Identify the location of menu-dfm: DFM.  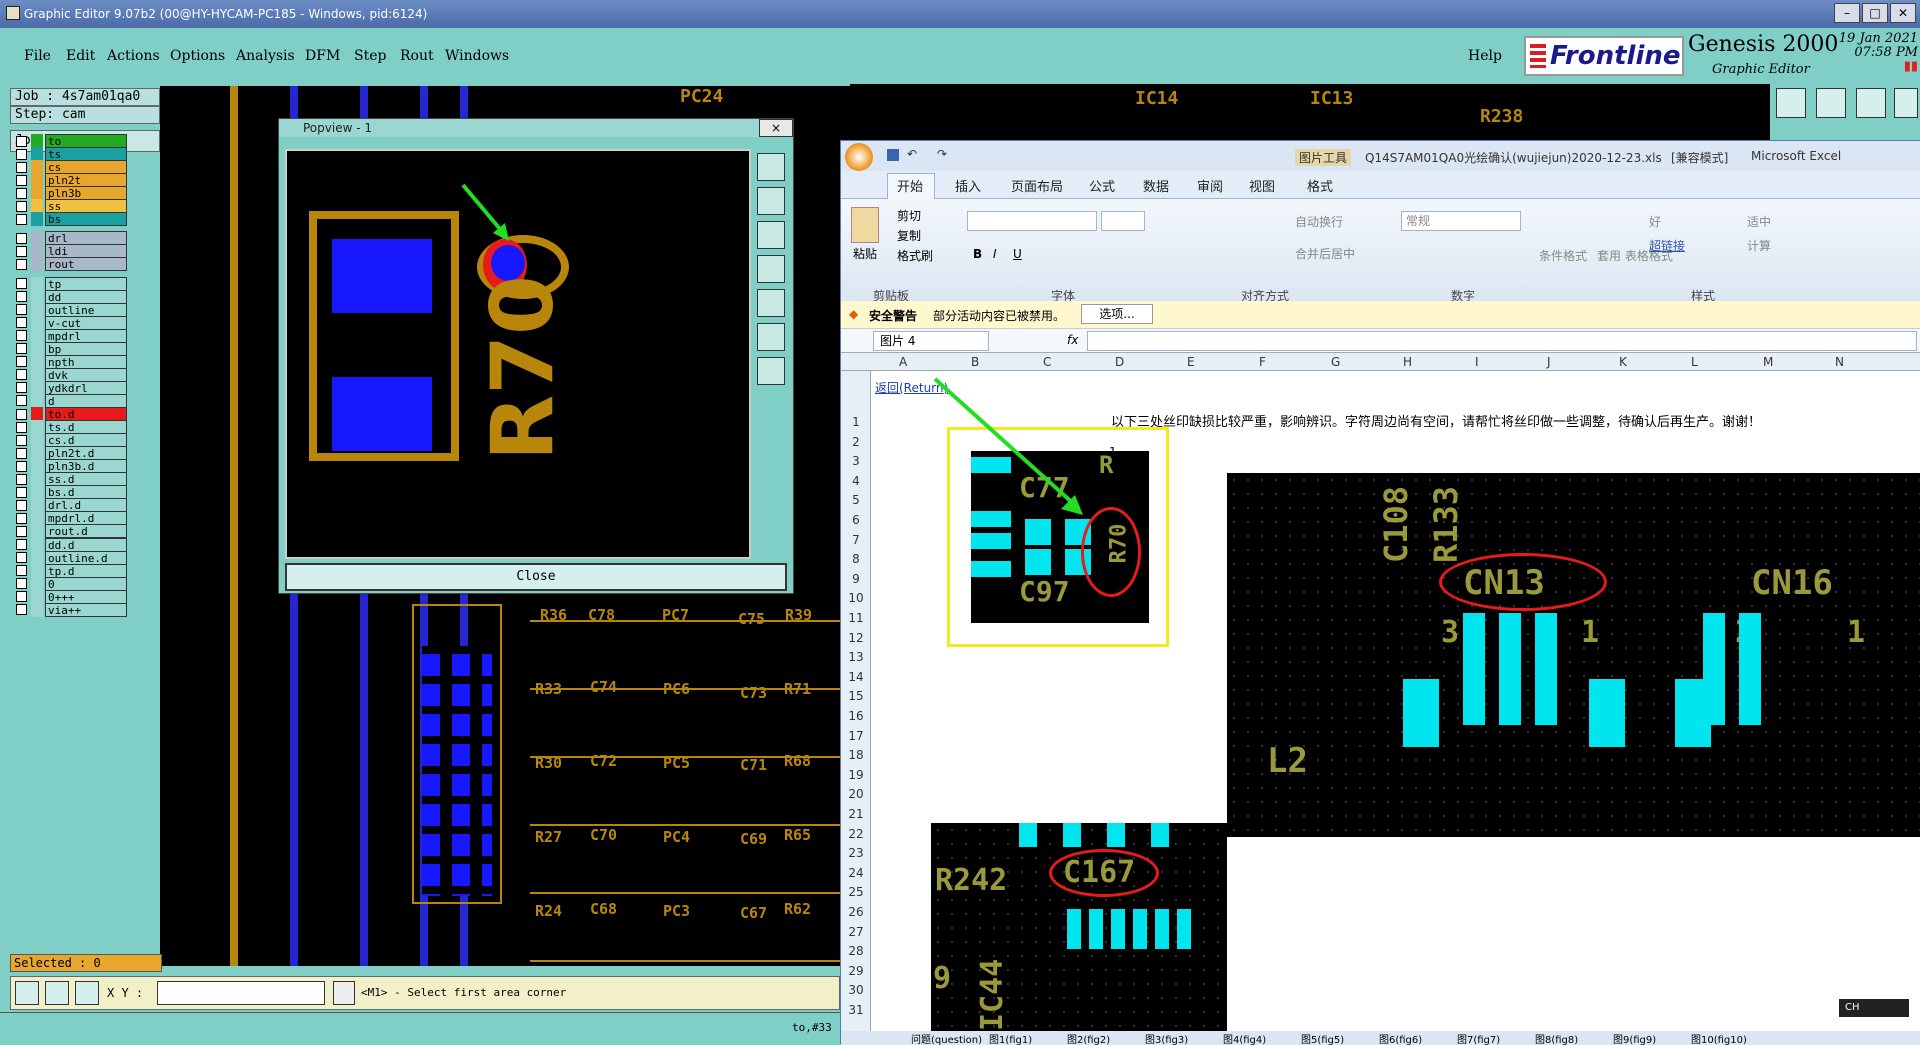
(322, 56).